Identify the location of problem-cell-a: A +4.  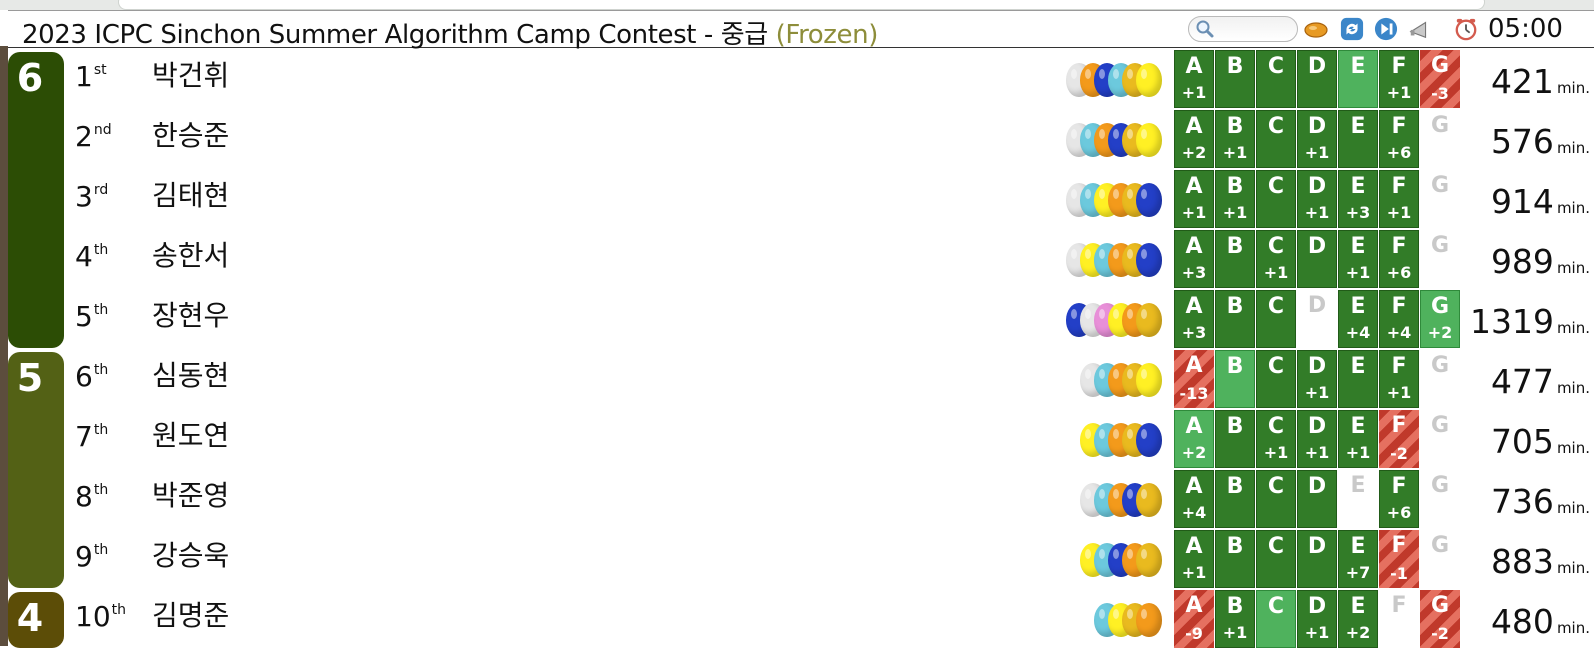
(1194, 499).